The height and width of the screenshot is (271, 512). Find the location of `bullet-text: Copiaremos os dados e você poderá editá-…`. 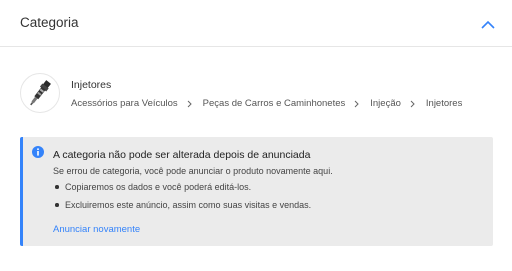

bullet-text: Copiaremos os dados e você poderá editá-… is located at coordinates (158, 187).